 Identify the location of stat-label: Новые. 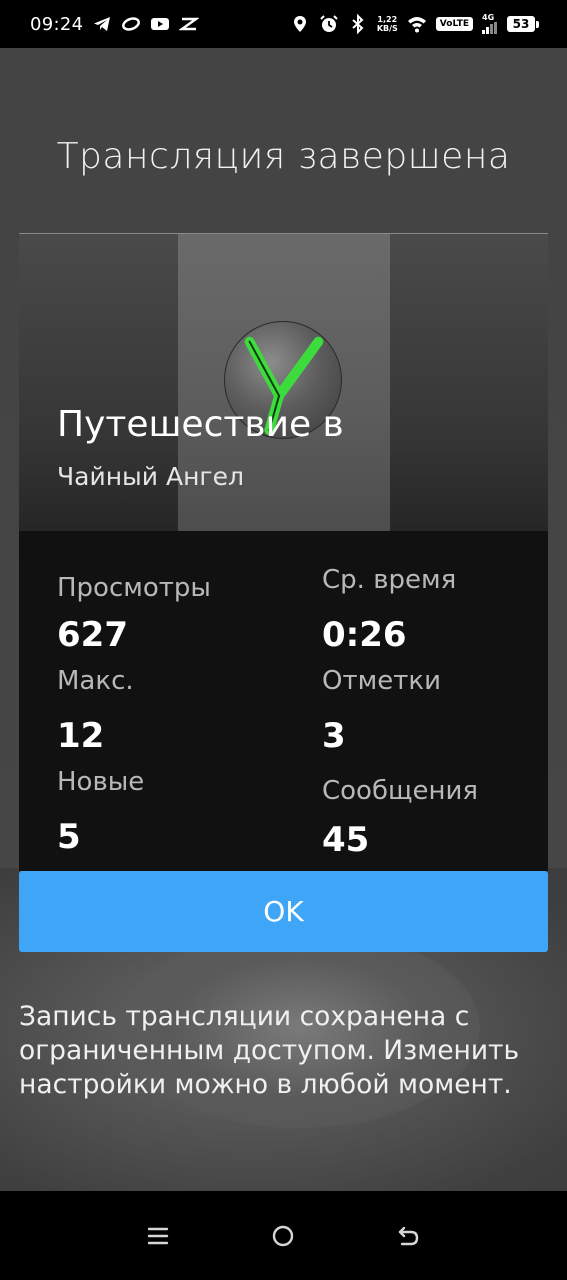
(101, 782).